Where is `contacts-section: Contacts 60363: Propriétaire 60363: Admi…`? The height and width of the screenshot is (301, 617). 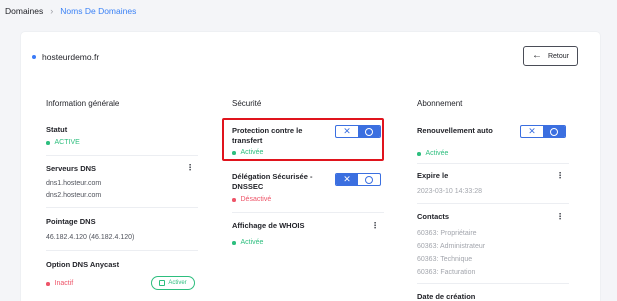 contacts-section: Contacts 60363: Propriétaire 60363: Admi… is located at coordinates (451, 245).